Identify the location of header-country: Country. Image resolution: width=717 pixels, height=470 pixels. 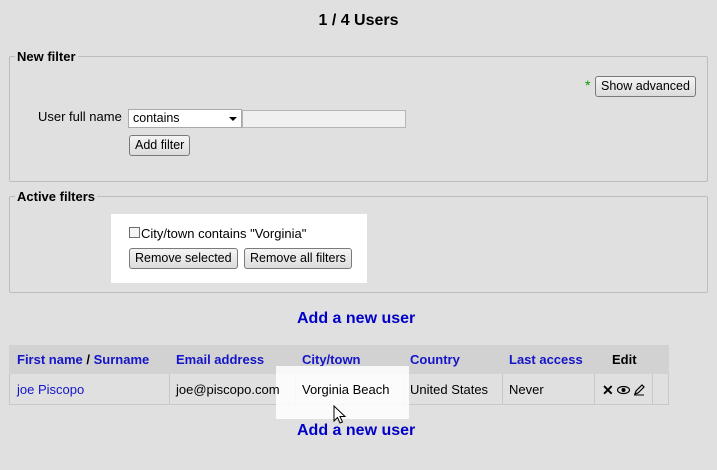
(435, 359).